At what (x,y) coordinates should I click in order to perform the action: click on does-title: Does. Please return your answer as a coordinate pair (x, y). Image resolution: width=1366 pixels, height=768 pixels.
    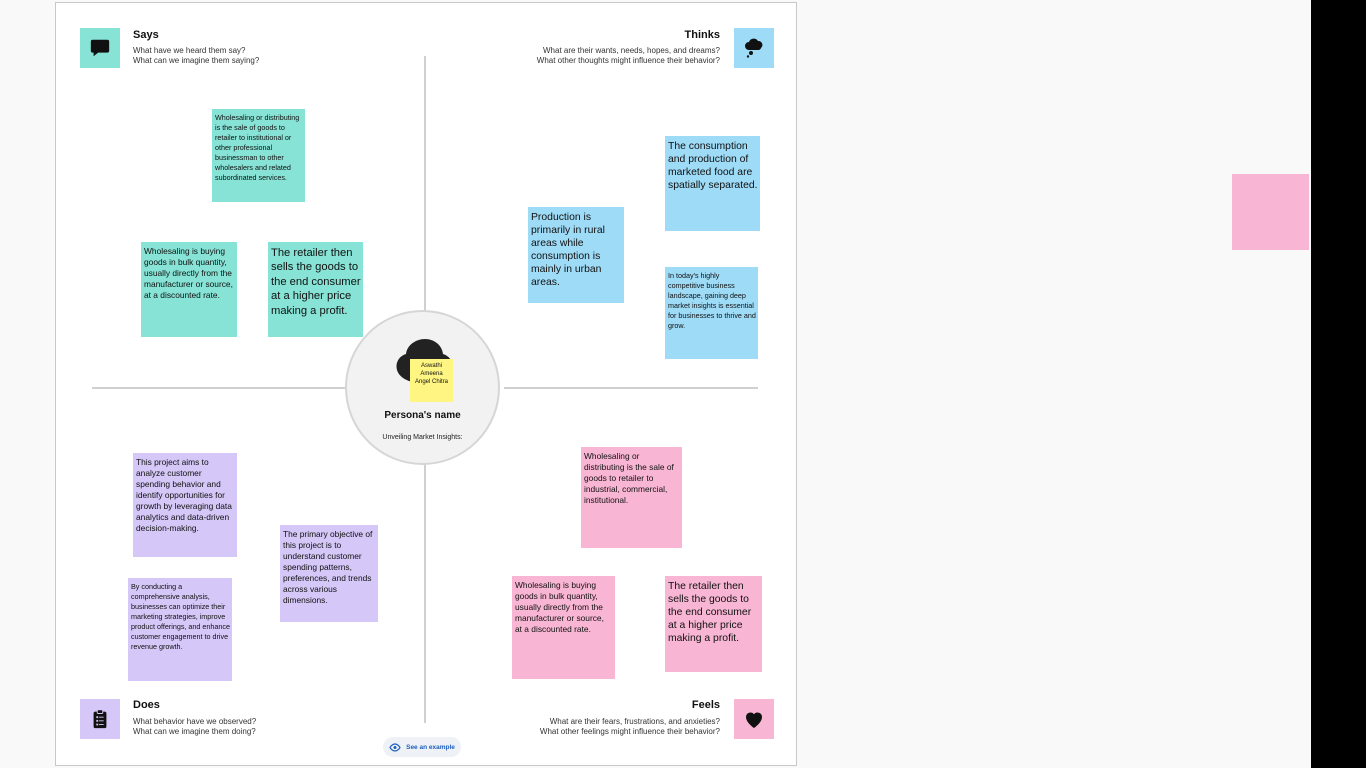
    Looking at the image, I should click on (146, 705).